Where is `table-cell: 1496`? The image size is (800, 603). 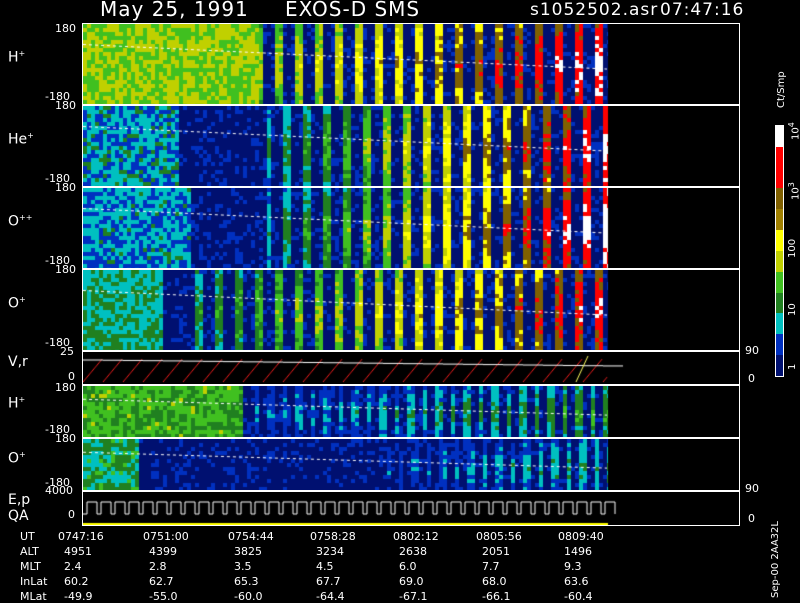
table-cell: 1496 is located at coordinates (578, 551).